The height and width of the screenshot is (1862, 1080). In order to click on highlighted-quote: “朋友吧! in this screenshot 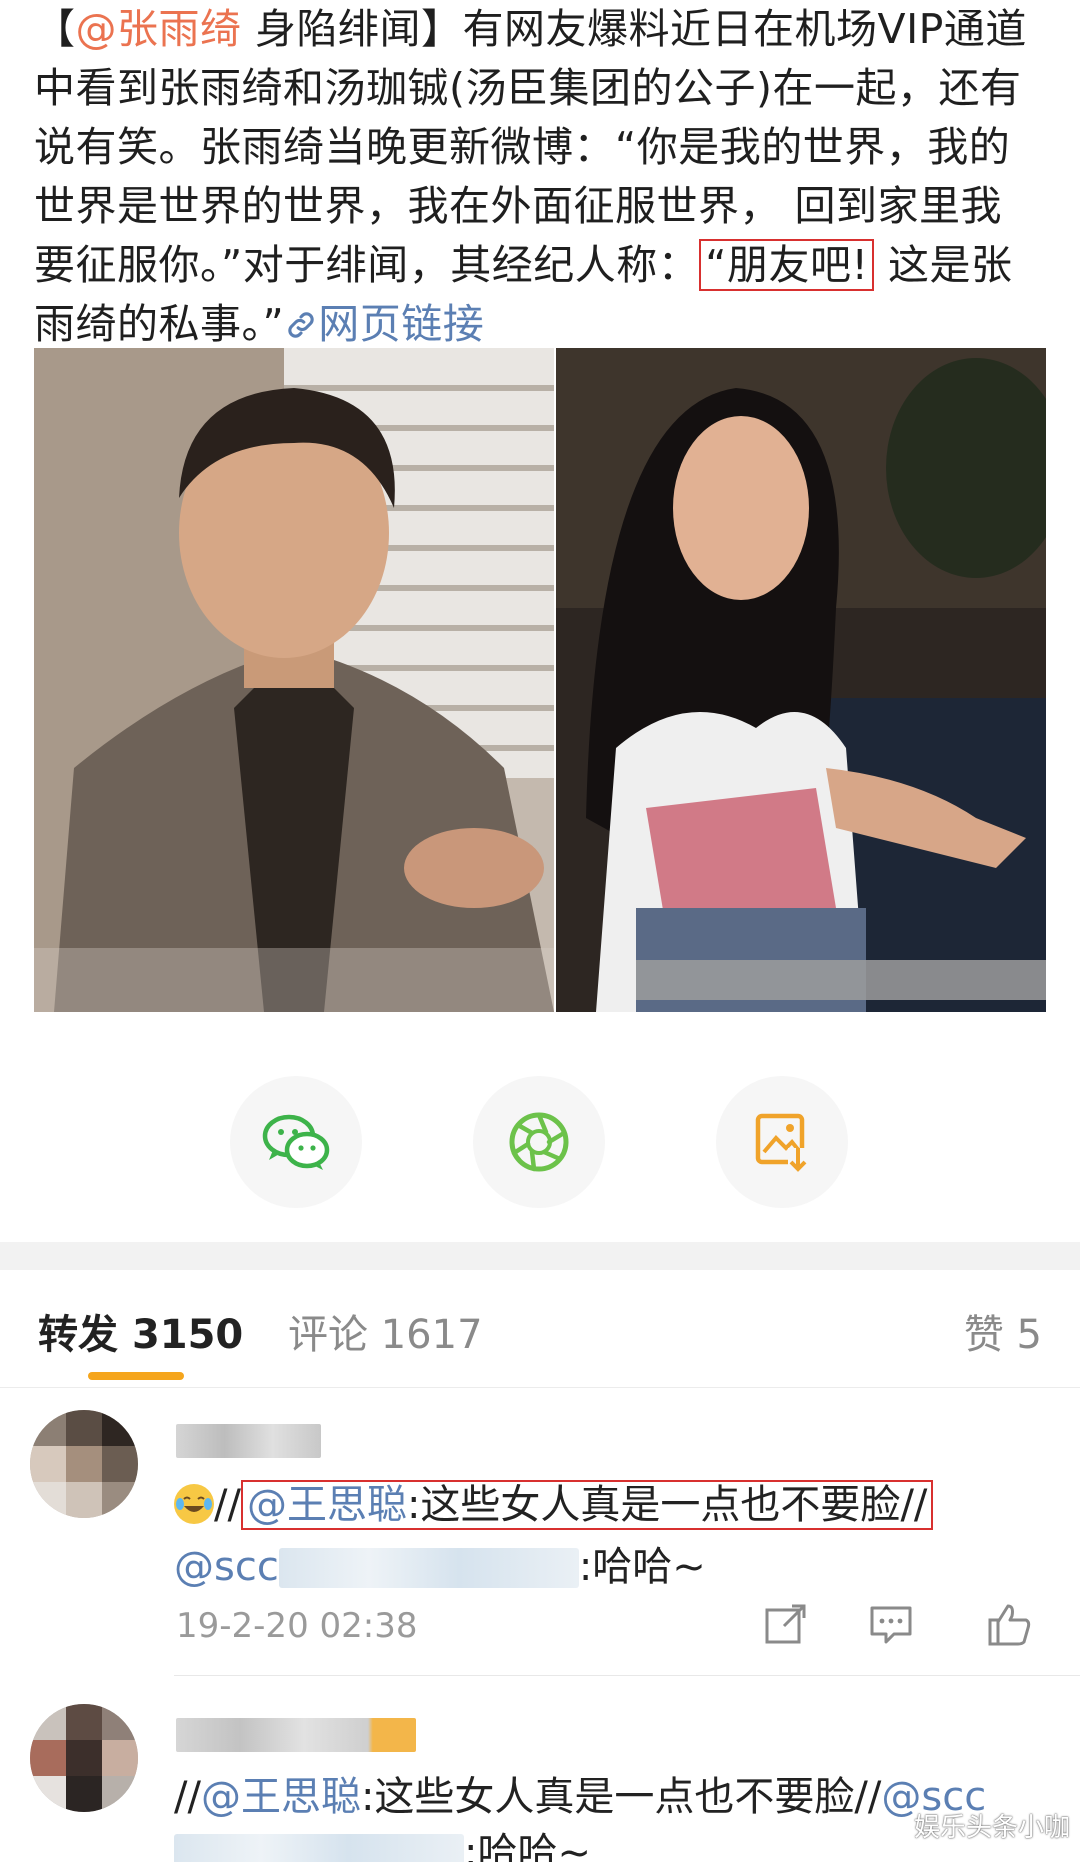, I will do `click(787, 265)`.